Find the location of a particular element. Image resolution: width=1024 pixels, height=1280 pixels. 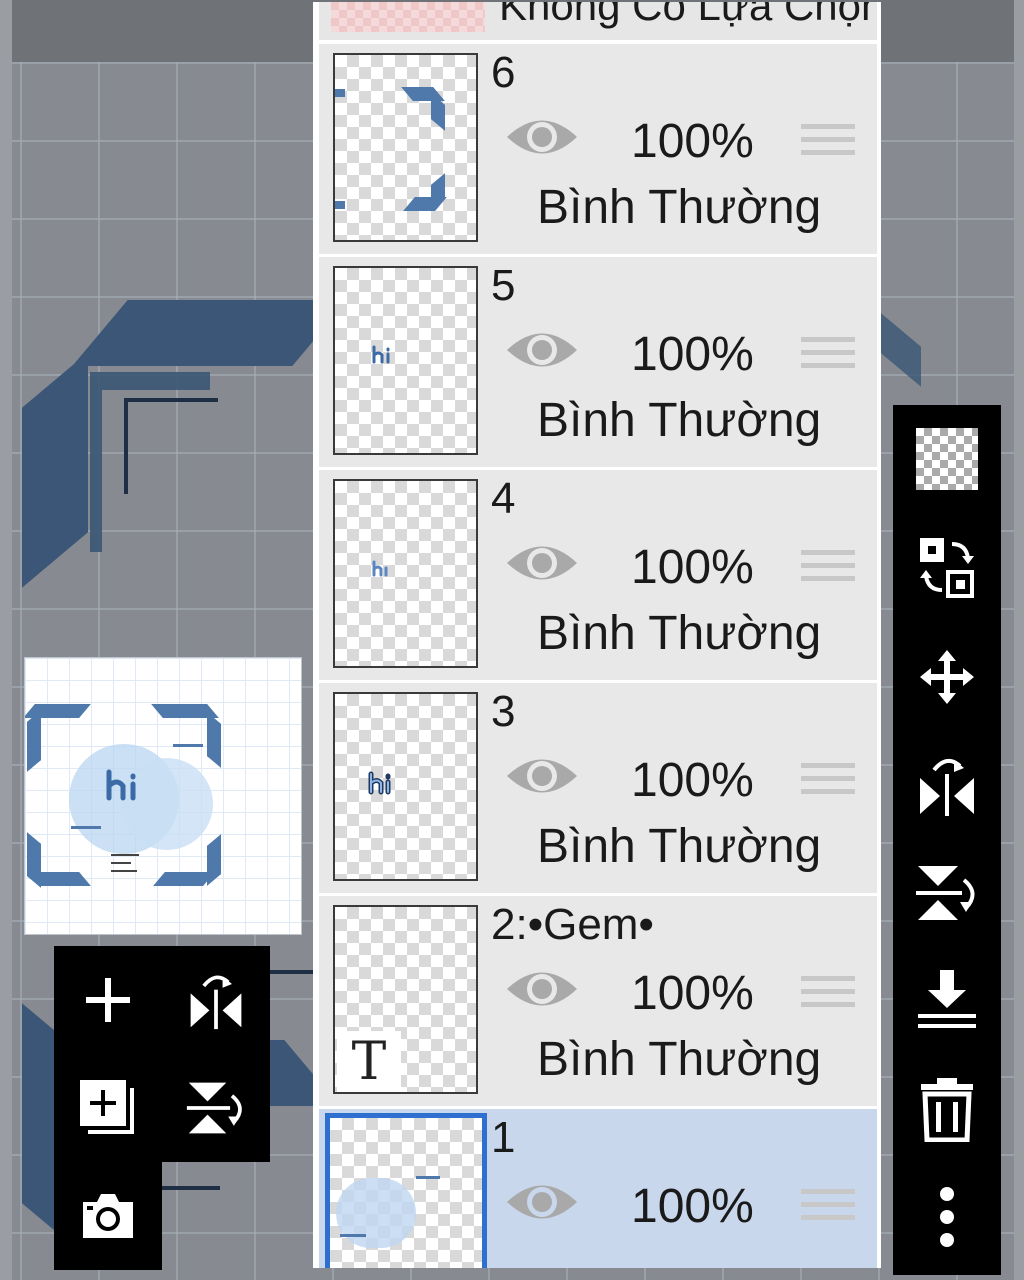

canvas-right-edge is located at coordinates (1019, 640).